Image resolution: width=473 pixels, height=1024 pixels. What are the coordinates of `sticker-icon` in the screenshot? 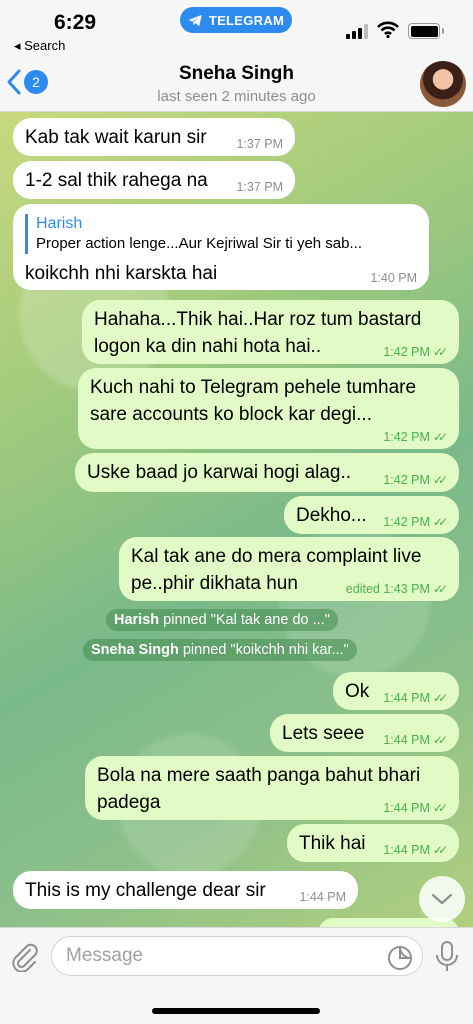 It's located at (400, 958).